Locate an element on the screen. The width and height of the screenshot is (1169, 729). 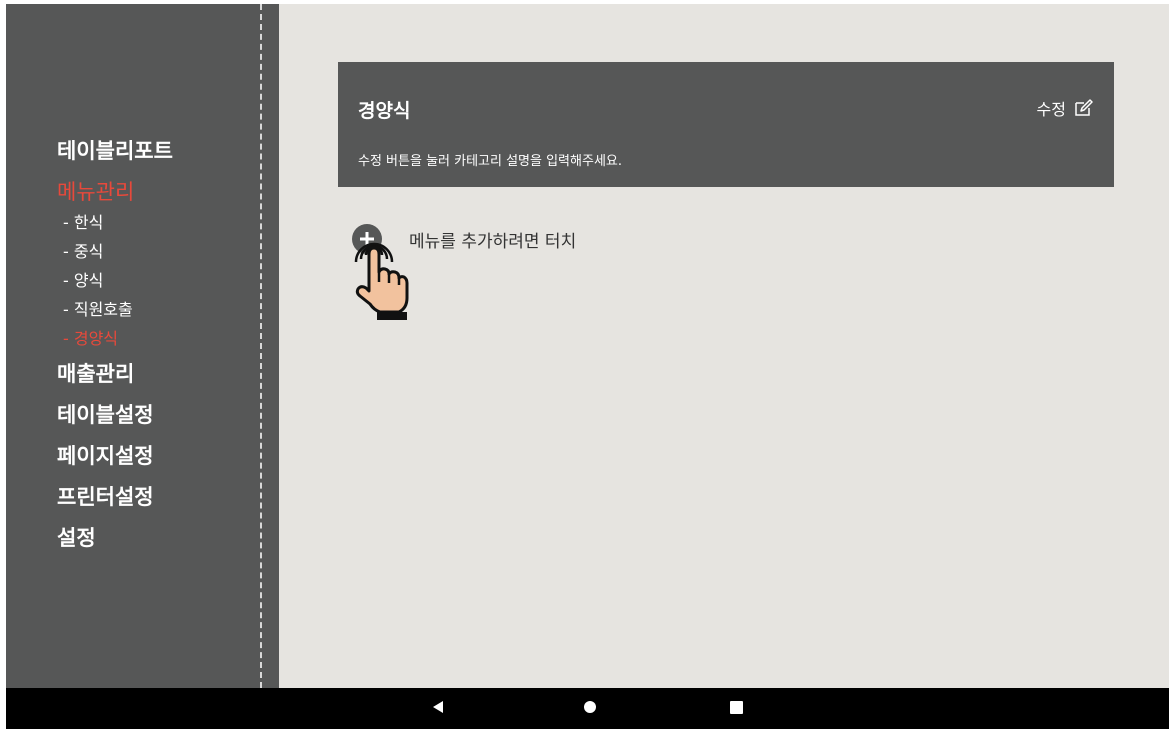
category-description: 수정 버튼을 눌러 카테고리 설명을 입력해주세요. is located at coordinates (490, 161).